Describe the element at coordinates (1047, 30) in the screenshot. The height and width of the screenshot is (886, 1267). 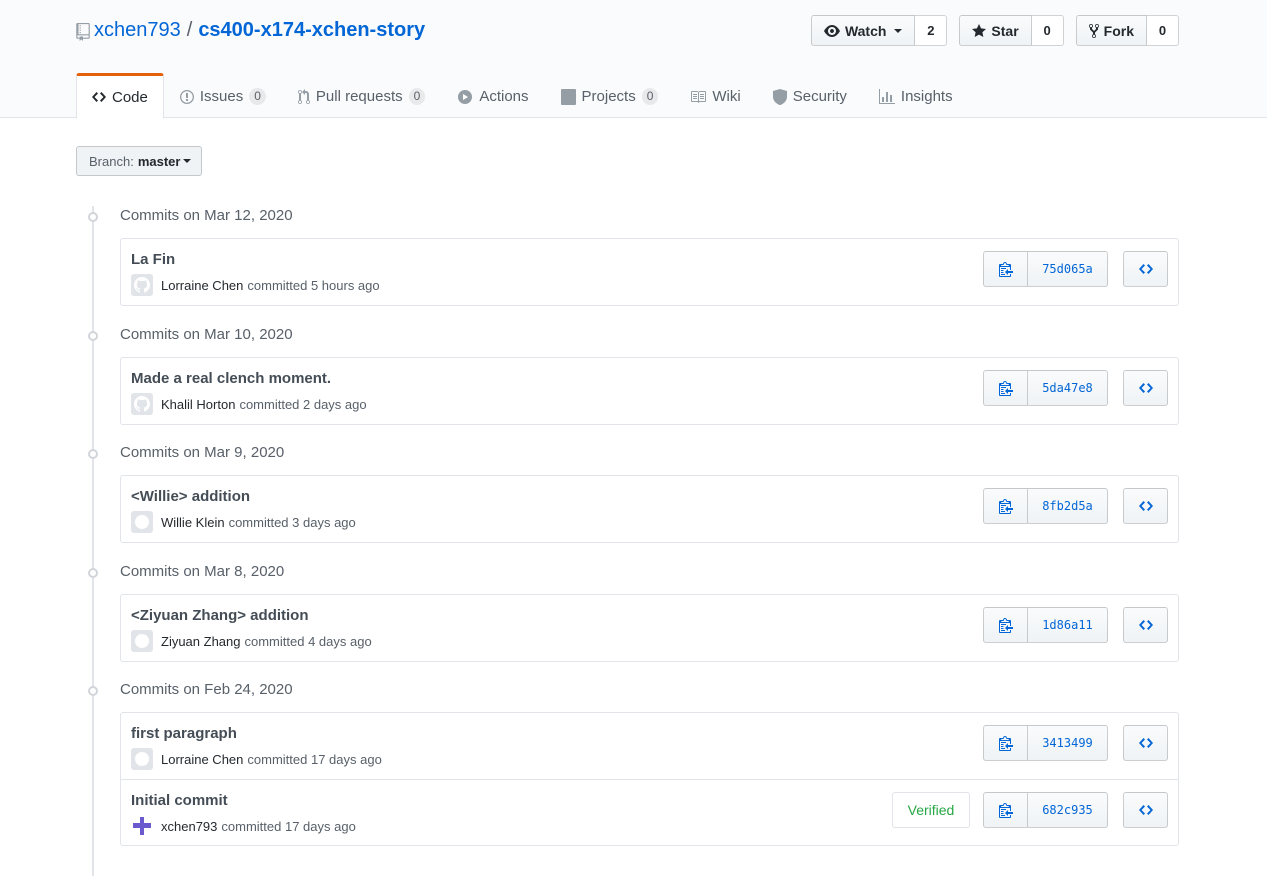
I see `star-count: 0` at that location.